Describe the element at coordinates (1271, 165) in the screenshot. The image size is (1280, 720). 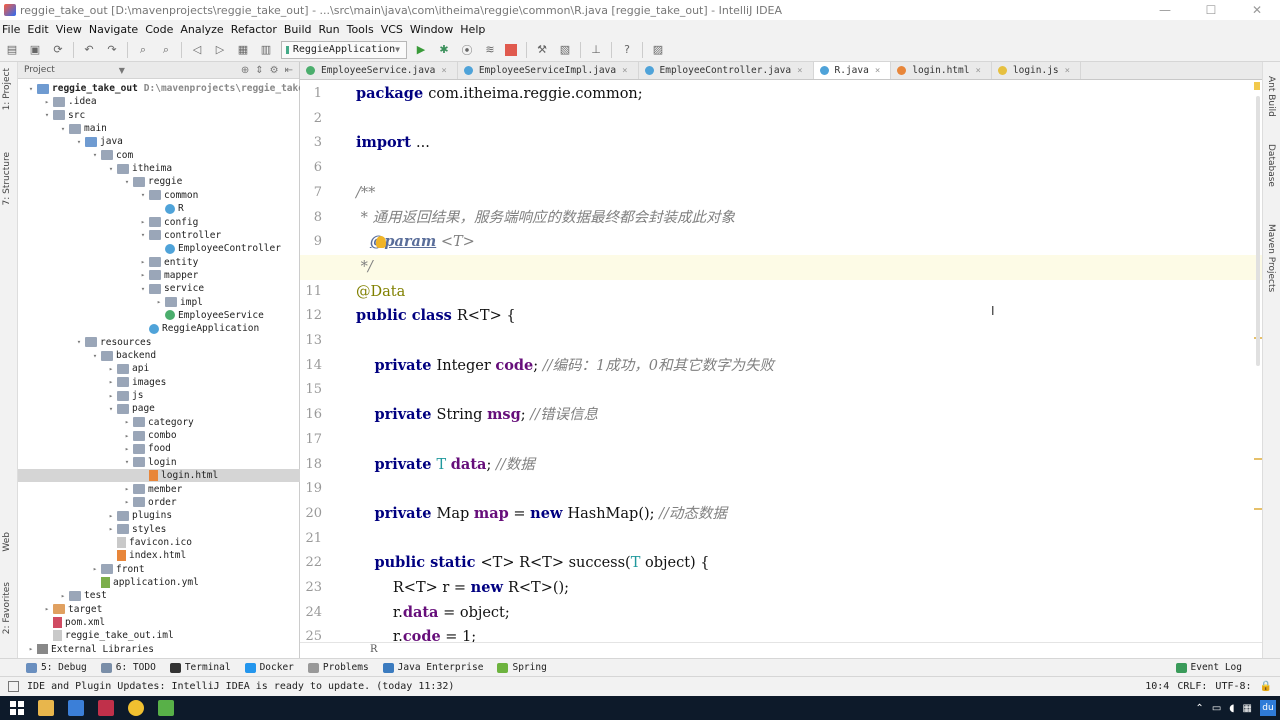
I see `database-tool-tab: Database` at that location.